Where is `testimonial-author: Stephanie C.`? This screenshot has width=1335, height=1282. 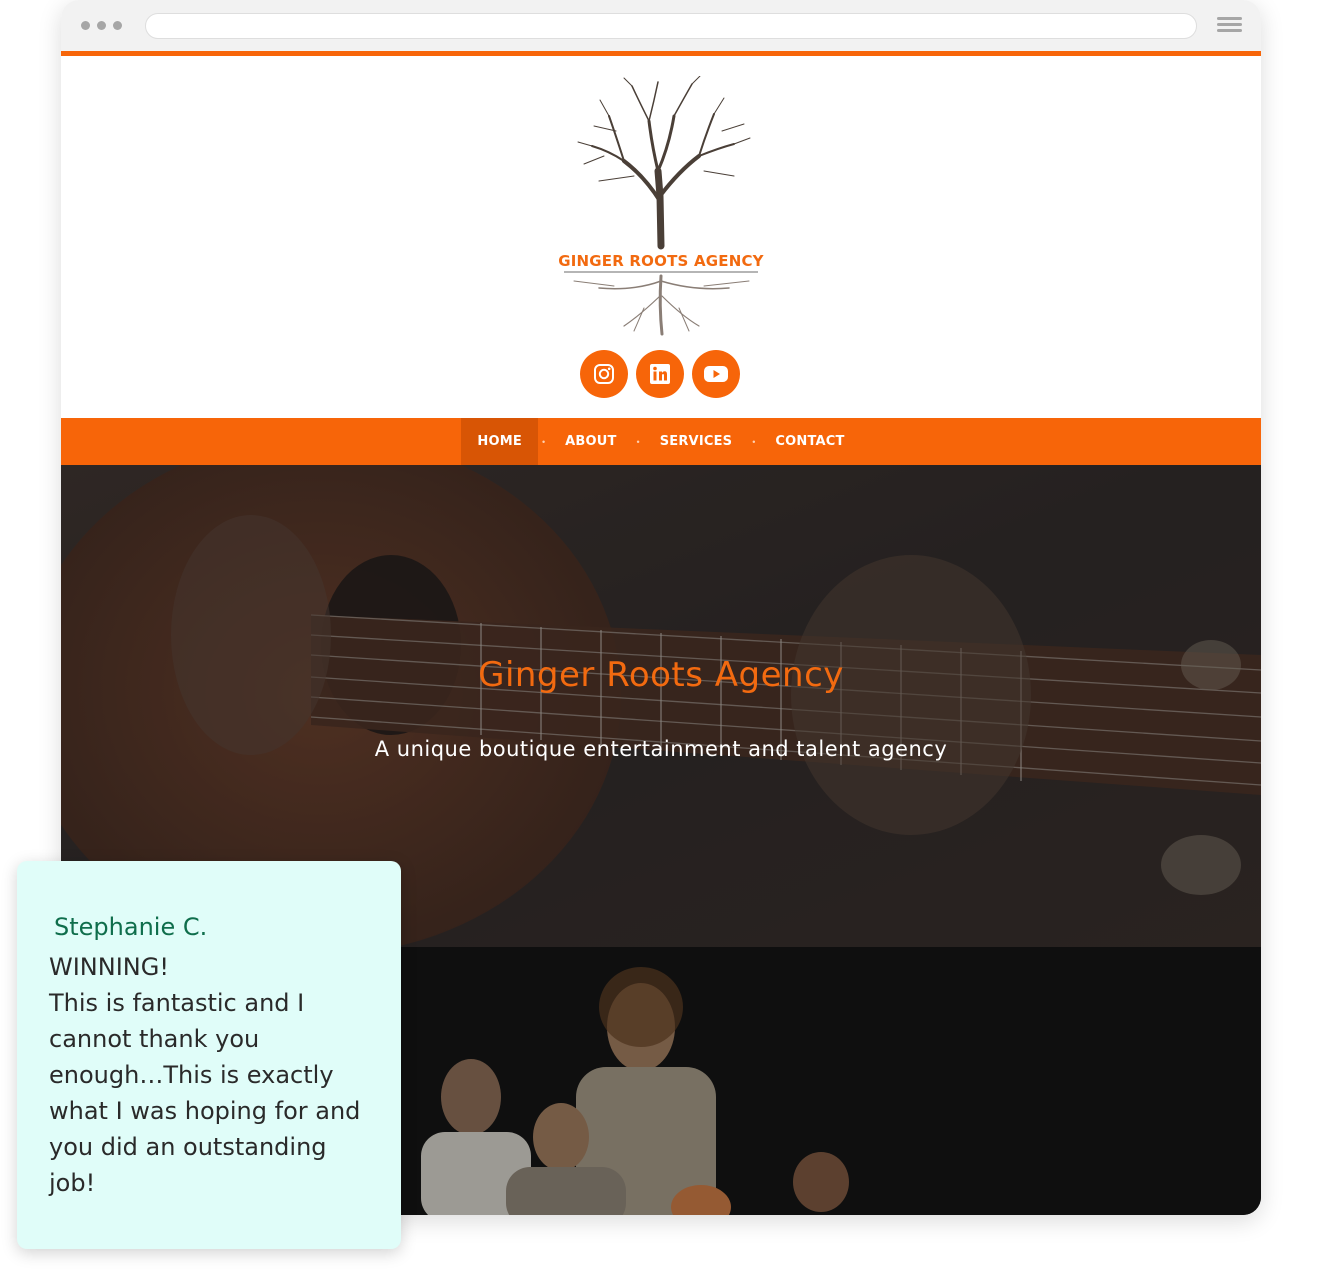 testimonial-author: Stephanie C. is located at coordinates (131, 927).